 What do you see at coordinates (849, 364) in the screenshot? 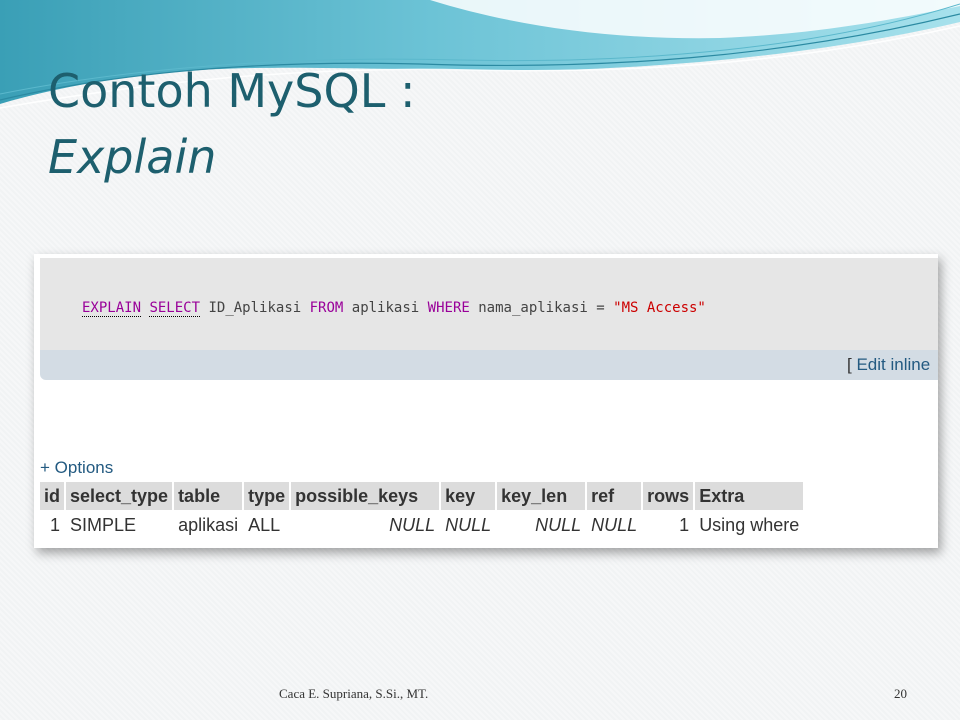
I see `edit-inline-bracket: [` at bounding box center [849, 364].